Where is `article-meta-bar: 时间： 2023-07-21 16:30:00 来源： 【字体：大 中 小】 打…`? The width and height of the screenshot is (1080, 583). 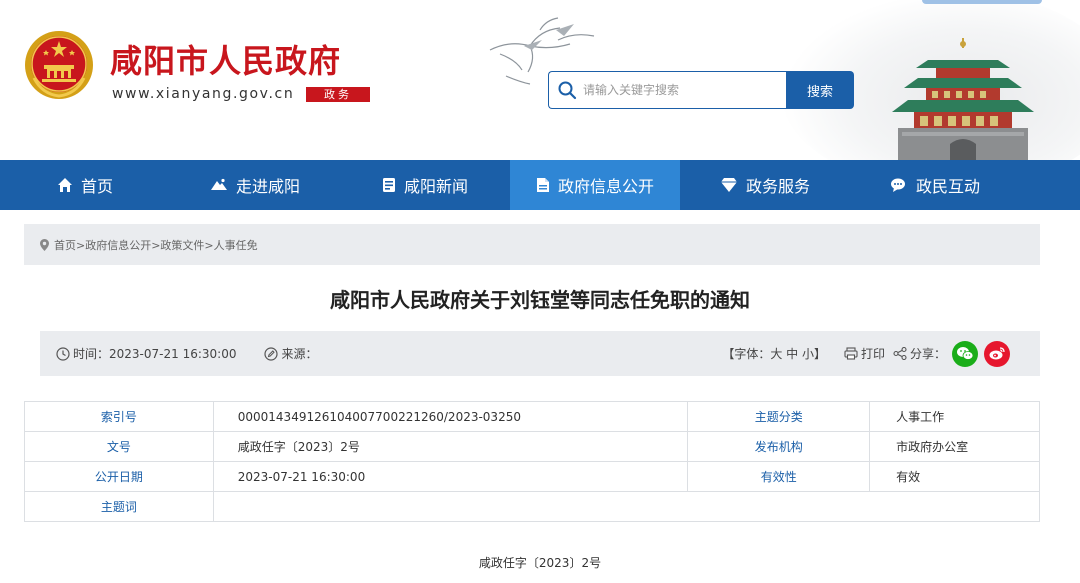 article-meta-bar: 时间： 2023-07-21 16:30:00 来源： 【字体：大 中 小】 打… is located at coordinates (540, 353).